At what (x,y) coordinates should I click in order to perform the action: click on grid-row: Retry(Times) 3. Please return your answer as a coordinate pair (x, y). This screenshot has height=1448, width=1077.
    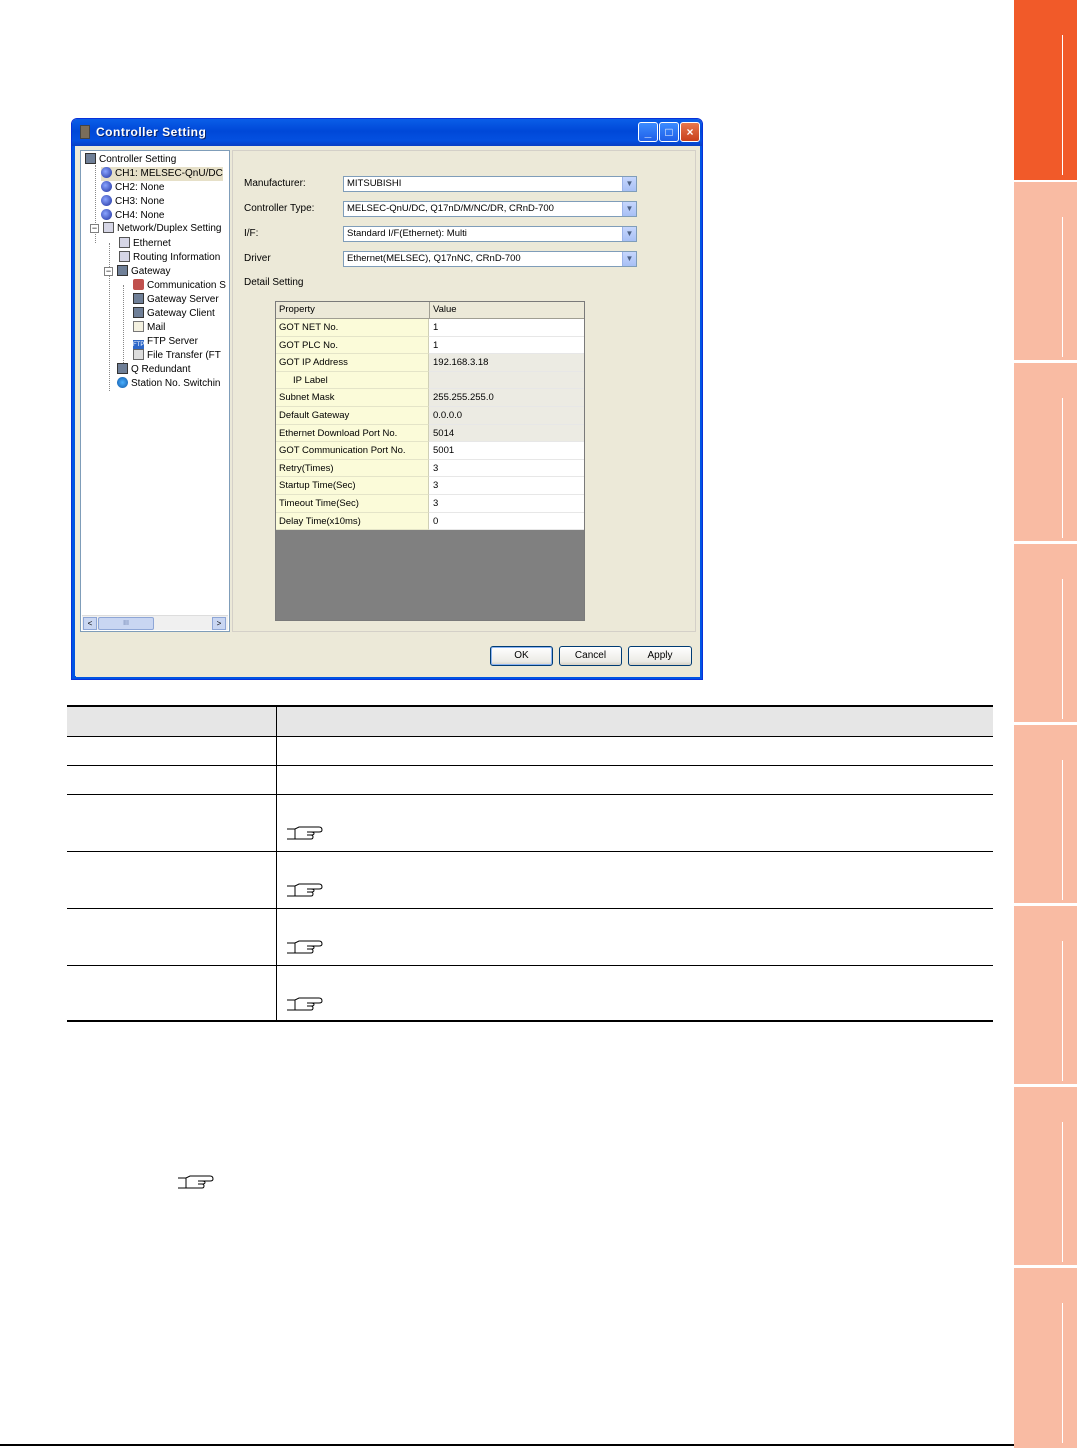
    Looking at the image, I should click on (430, 468).